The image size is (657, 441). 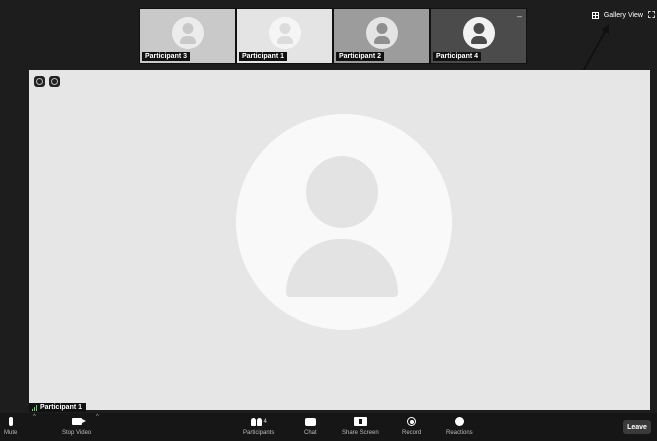 I want to click on chat-label: Chat, so click(x=310, y=433).